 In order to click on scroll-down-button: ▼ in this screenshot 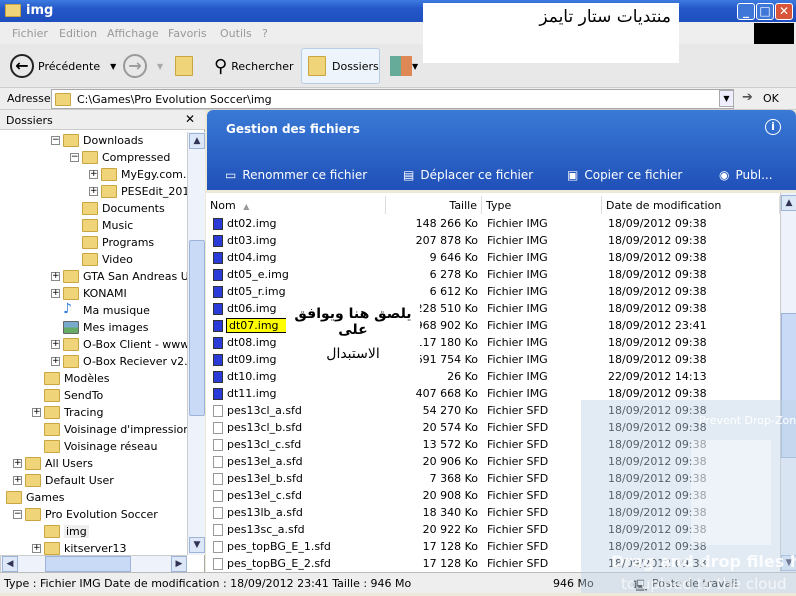, I will do `click(197, 545)`.